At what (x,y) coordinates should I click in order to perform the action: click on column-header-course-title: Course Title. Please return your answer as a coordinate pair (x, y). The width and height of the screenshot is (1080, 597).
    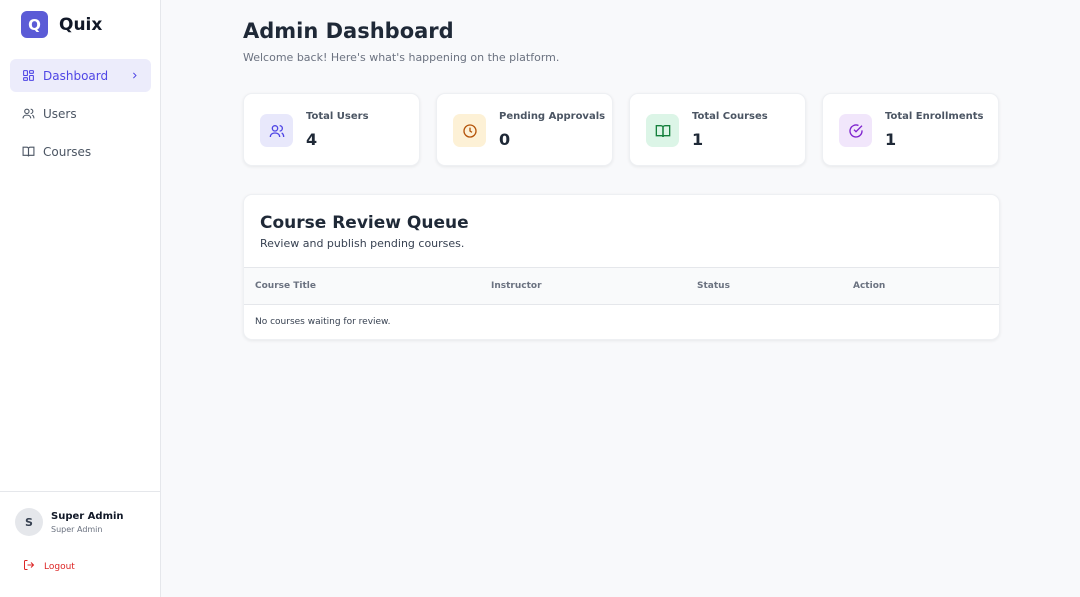
    Looking at the image, I should click on (285, 286).